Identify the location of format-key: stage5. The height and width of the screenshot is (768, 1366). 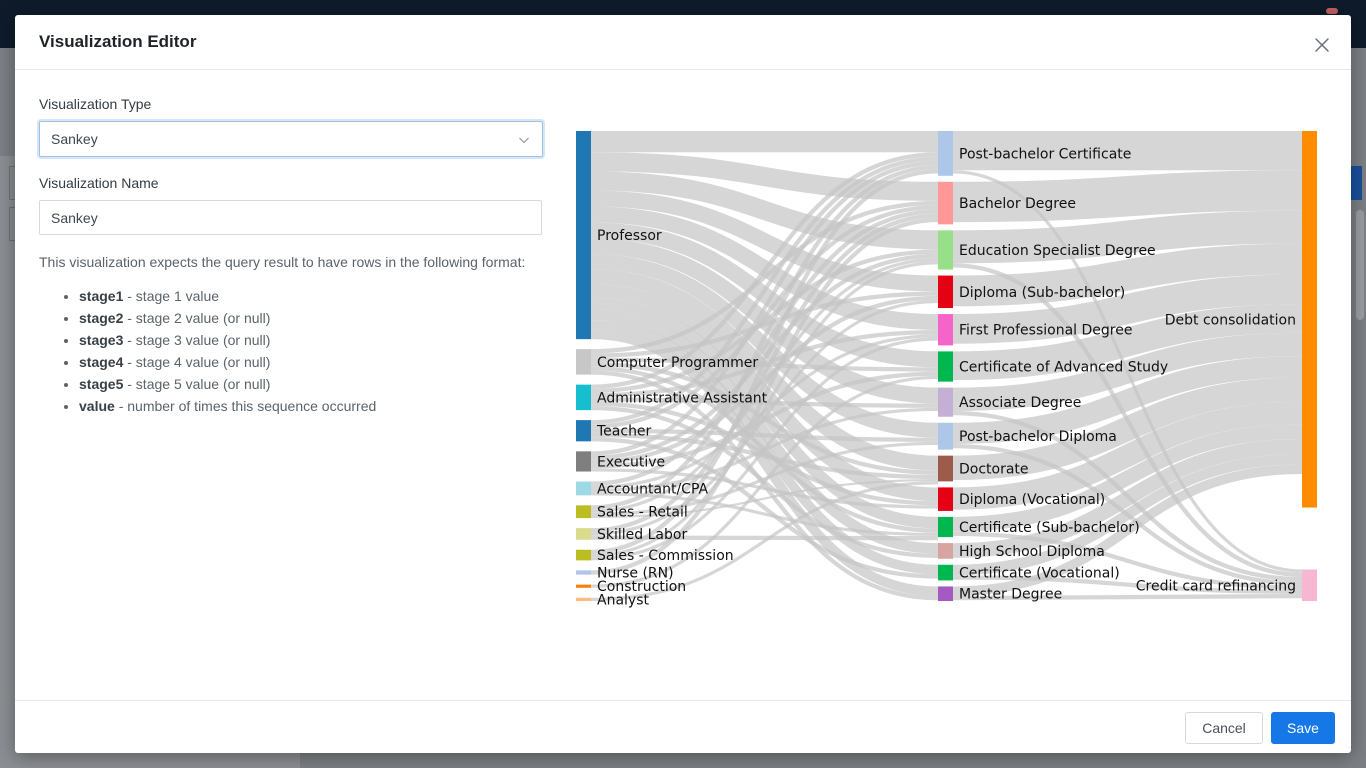
(101, 384).